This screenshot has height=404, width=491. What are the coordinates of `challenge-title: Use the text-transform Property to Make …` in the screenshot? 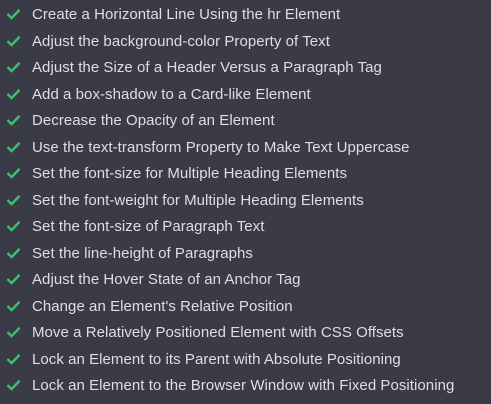 It's located at (221, 147).